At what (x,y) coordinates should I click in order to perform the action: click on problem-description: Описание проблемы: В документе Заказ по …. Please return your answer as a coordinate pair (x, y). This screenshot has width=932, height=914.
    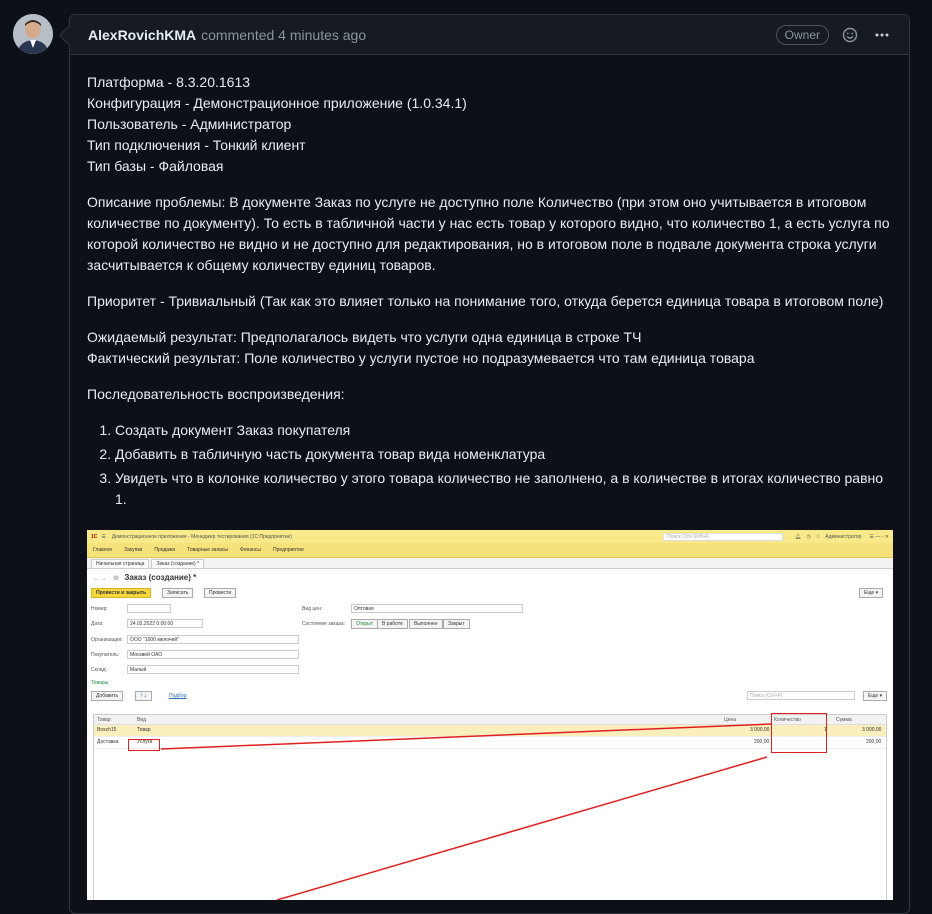
    Looking at the image, I should click on (488, 233).